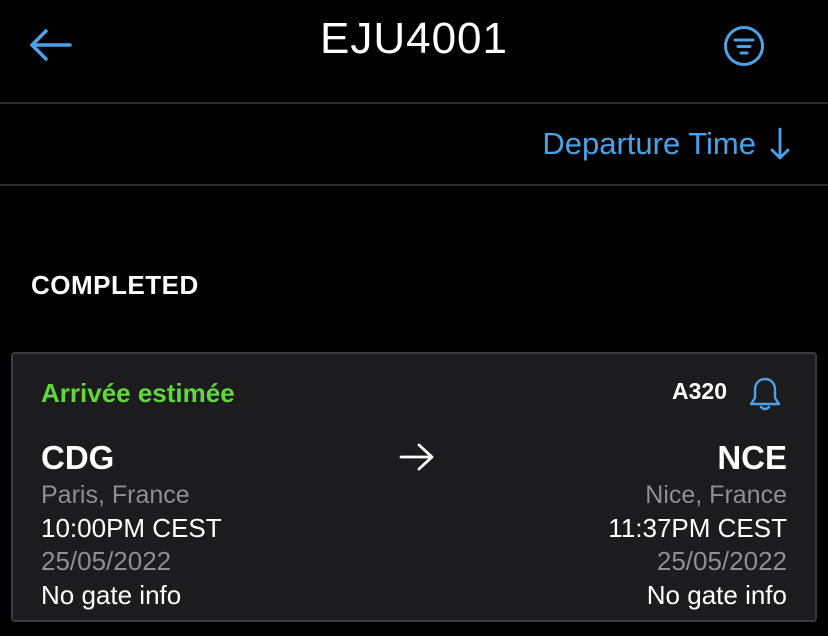 This screenshot has width=828, height=636. I want to click on departure-time: 10:00PM CEST, so click(131, 528).